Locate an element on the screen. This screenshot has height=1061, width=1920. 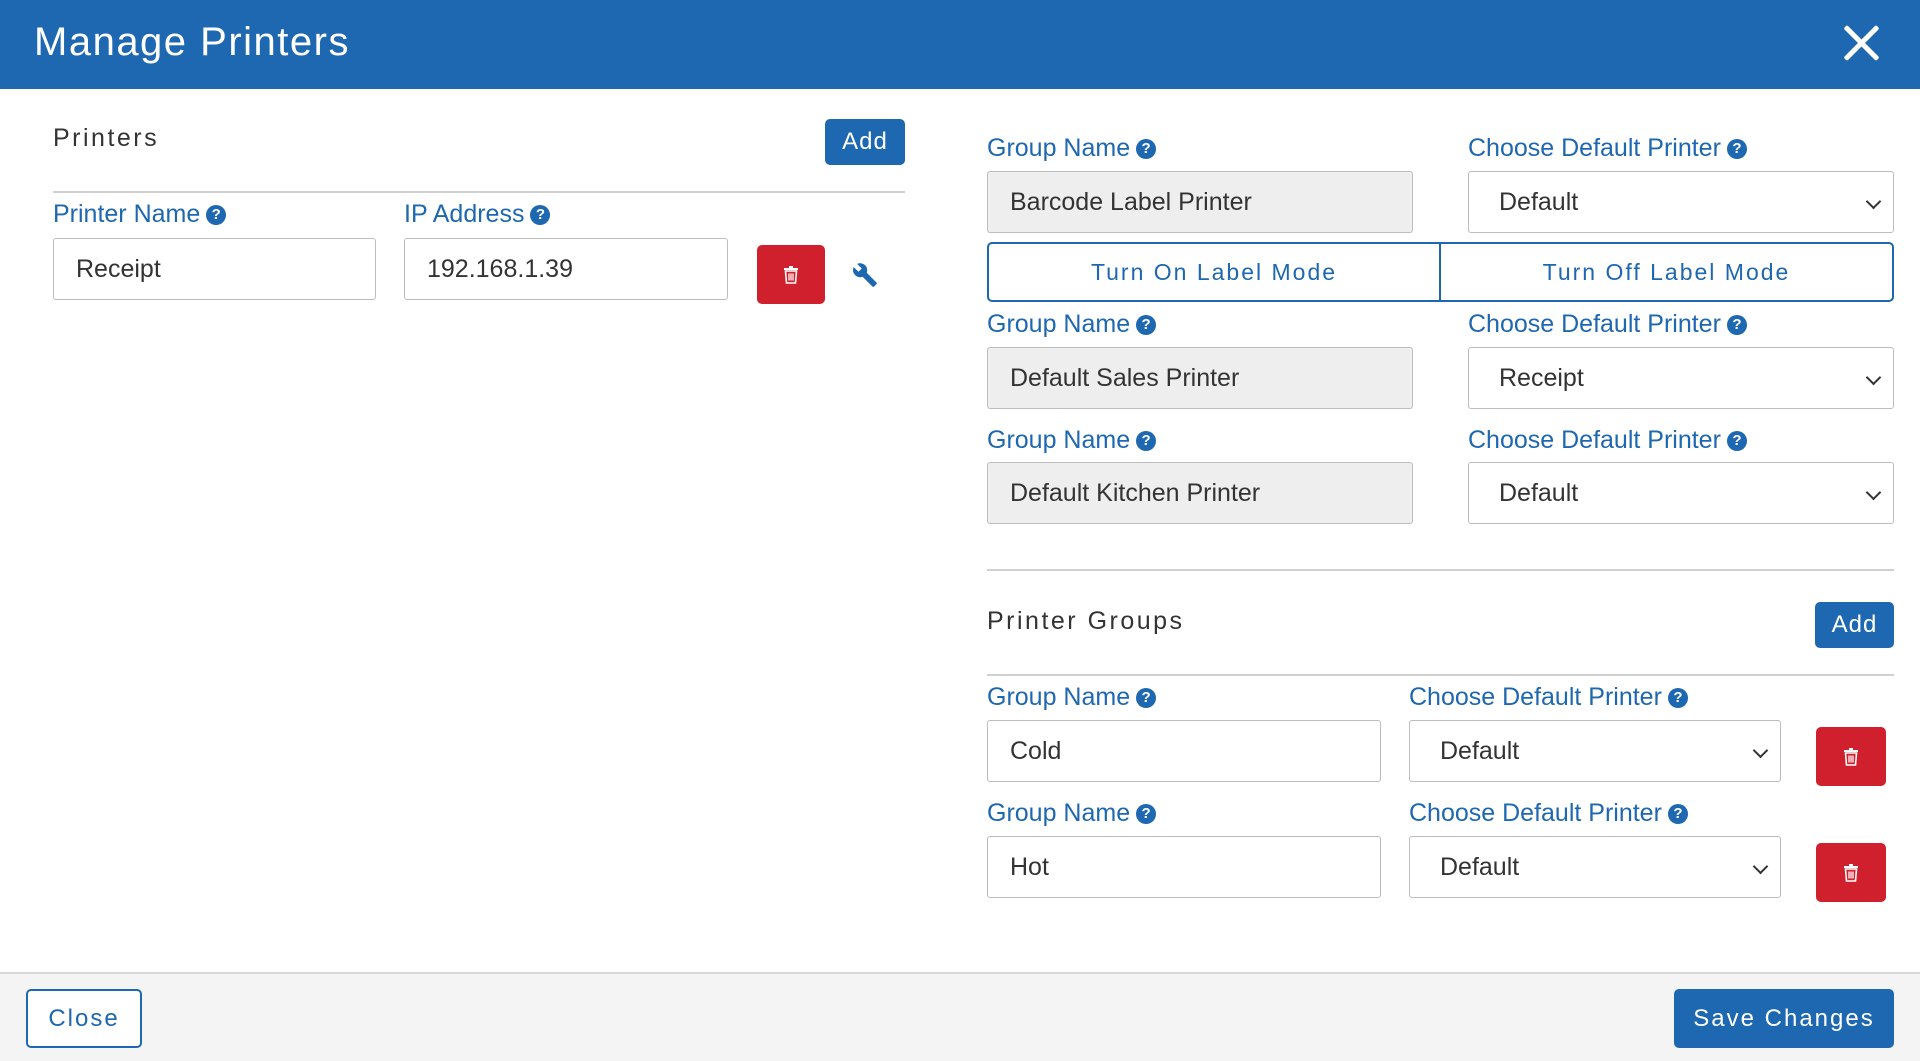
section-divider is located at coordinates (1440, 570).